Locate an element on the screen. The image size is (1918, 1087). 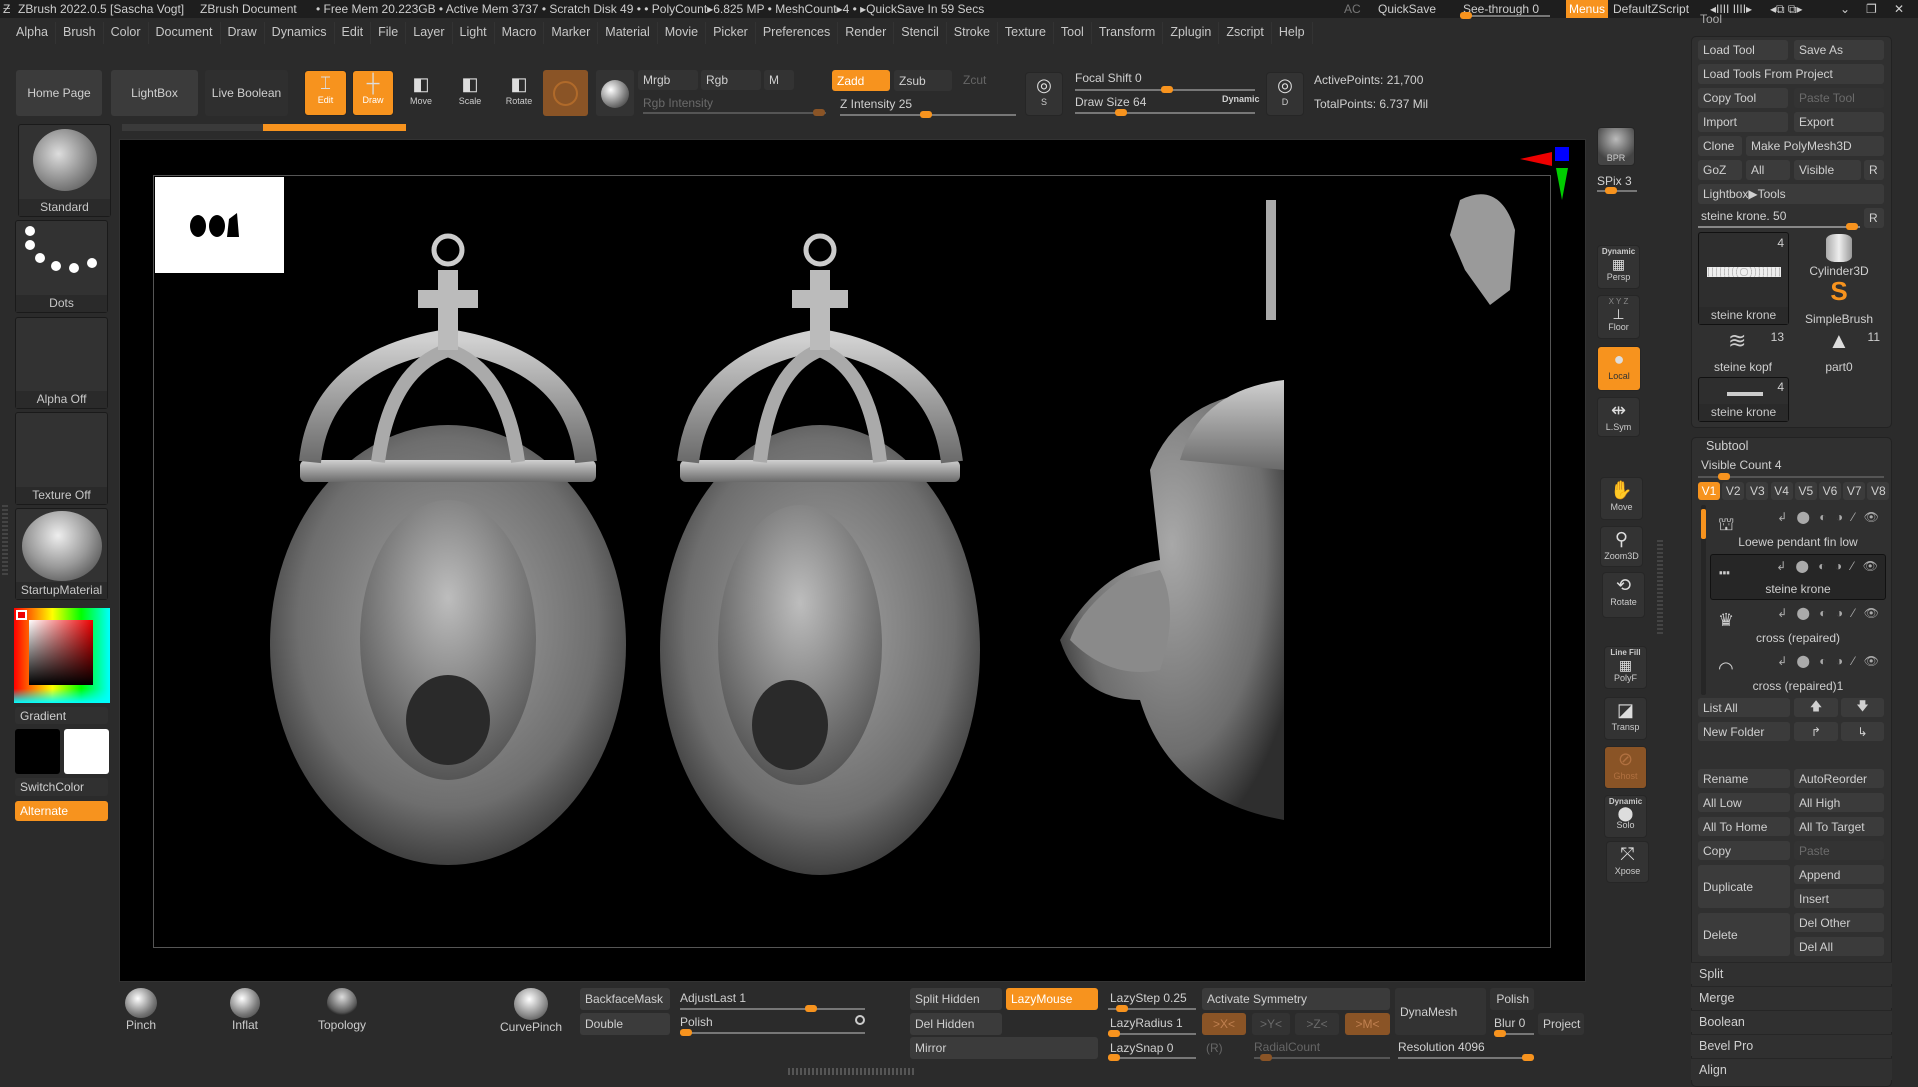
menu-transform: Transform is located at coordinates (1131, 33).